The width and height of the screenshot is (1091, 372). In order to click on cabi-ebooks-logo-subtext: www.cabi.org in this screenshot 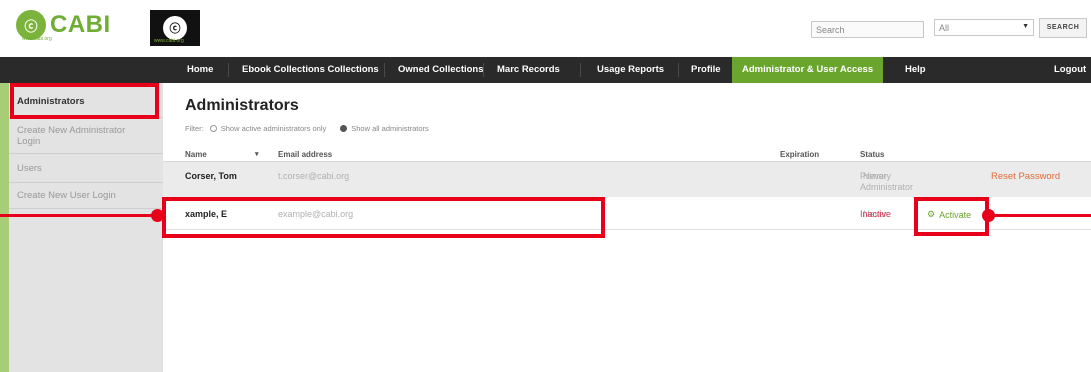, I will do `click(169, 41)`.